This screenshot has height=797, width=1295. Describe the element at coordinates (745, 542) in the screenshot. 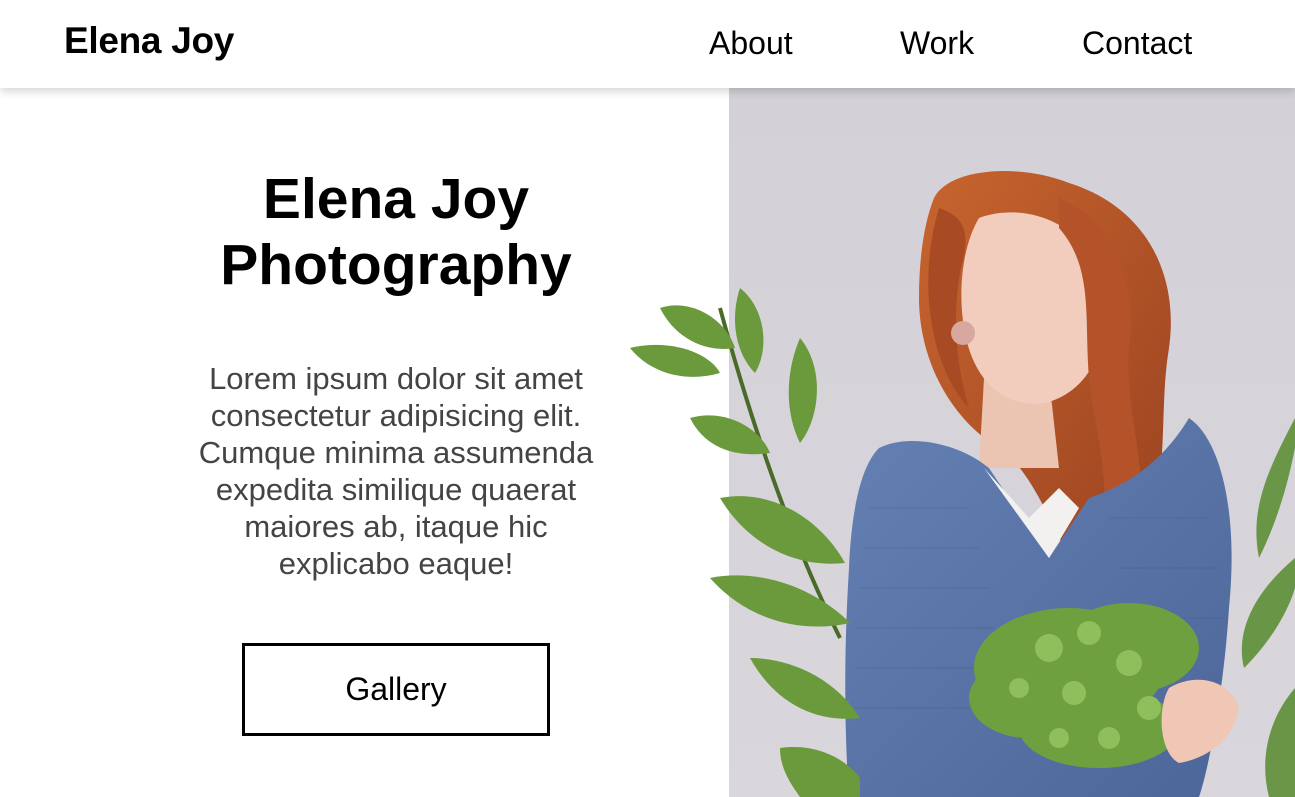

I see `plant-leaves-decoration` at that location.